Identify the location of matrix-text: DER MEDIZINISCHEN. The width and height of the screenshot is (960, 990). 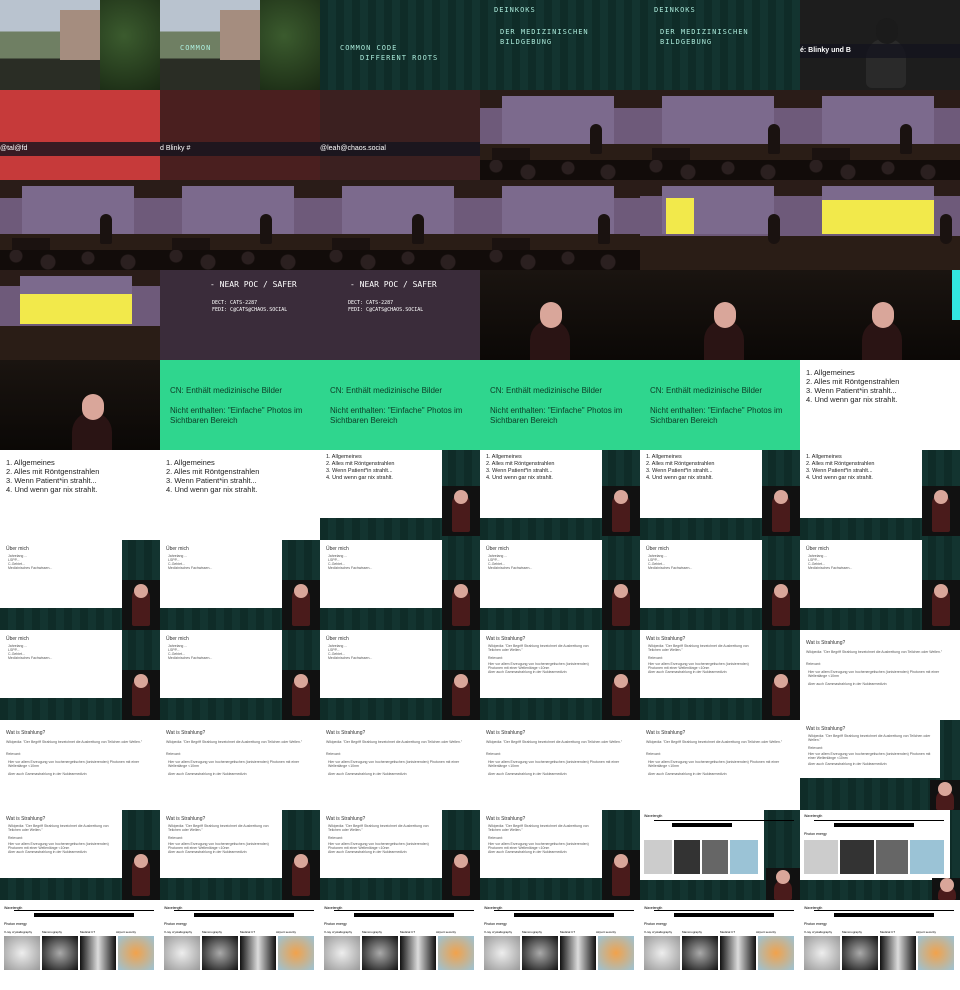
(544, 32).